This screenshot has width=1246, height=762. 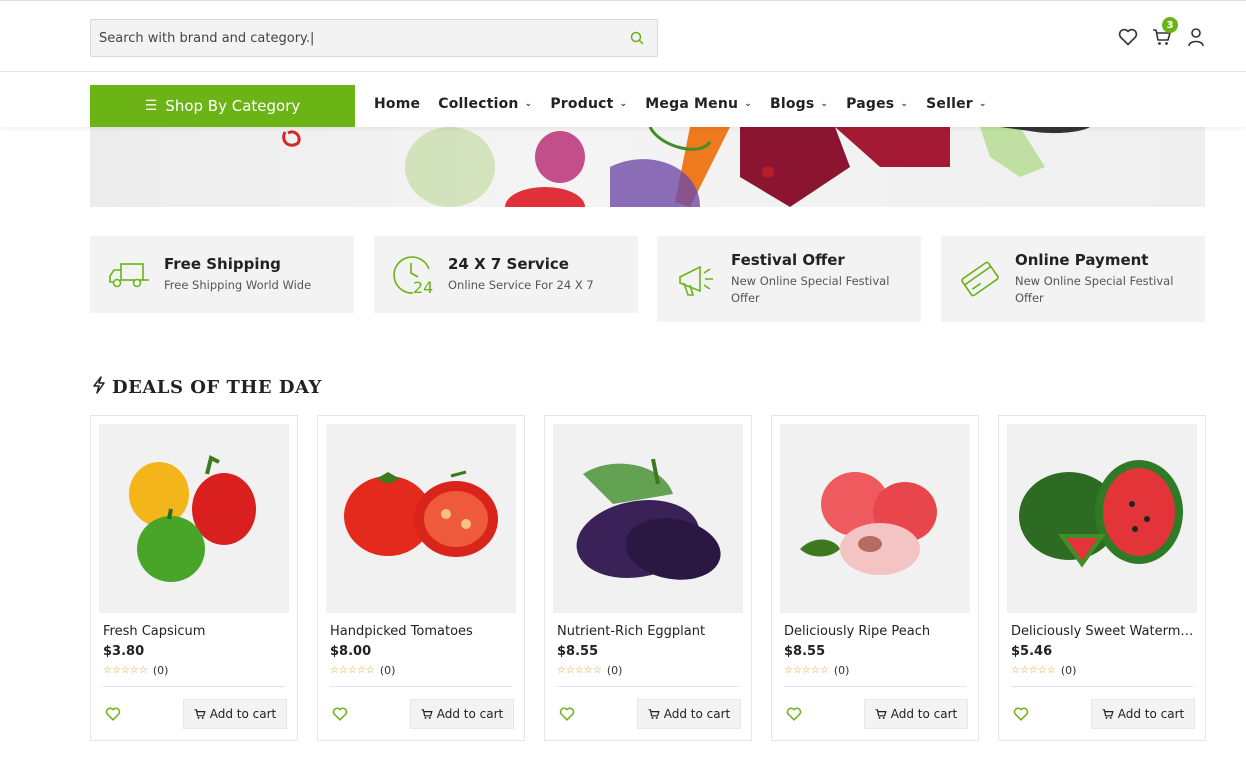 What do you see at coordinates (648, 518) in the screenshot?
I see `product-image-eggplant` at bounding box center [648, 518].